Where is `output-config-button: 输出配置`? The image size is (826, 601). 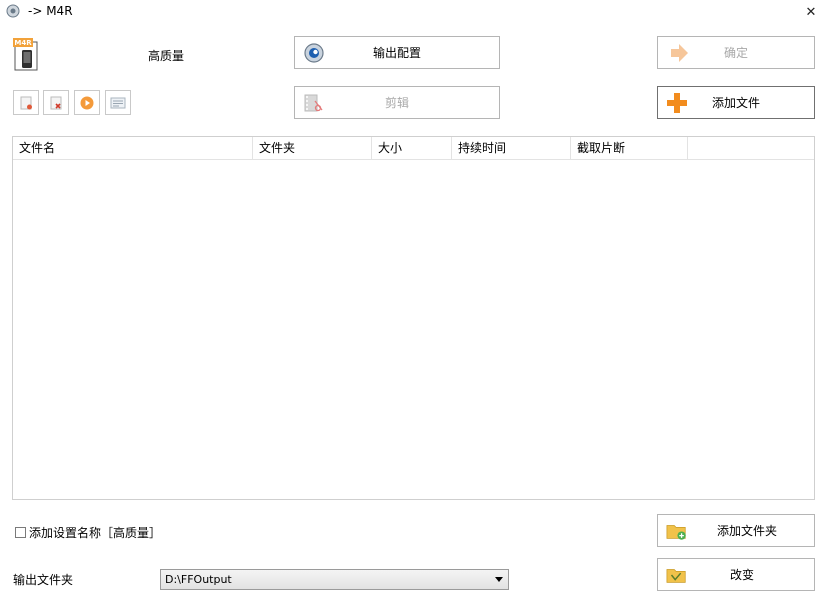
output-config-button: 输出配置 is located at coordinates (397, 52).